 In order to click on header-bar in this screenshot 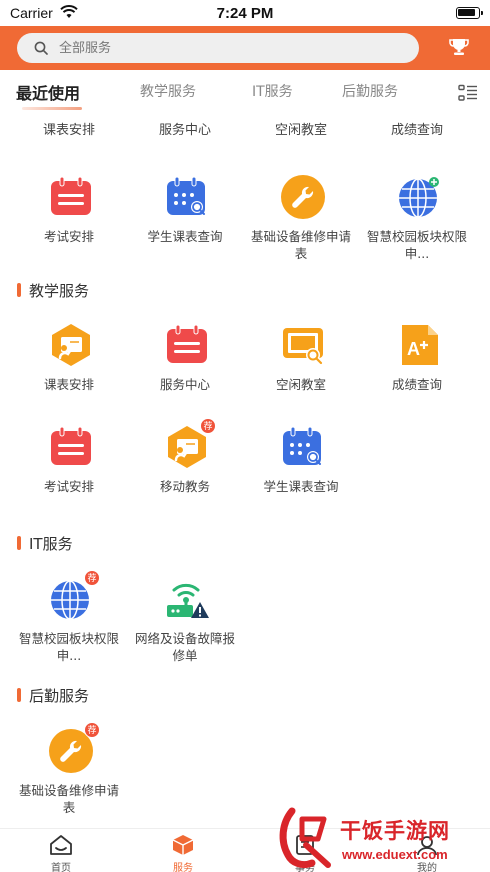, I will do `click(245, 48)`.